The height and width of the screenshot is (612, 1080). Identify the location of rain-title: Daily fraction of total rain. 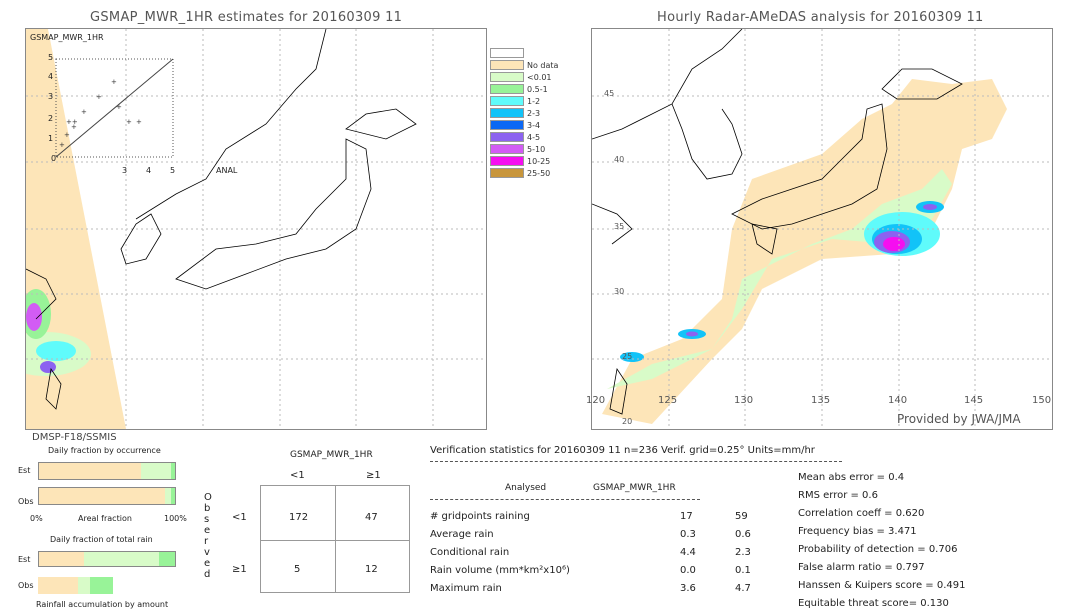
(101, 539).